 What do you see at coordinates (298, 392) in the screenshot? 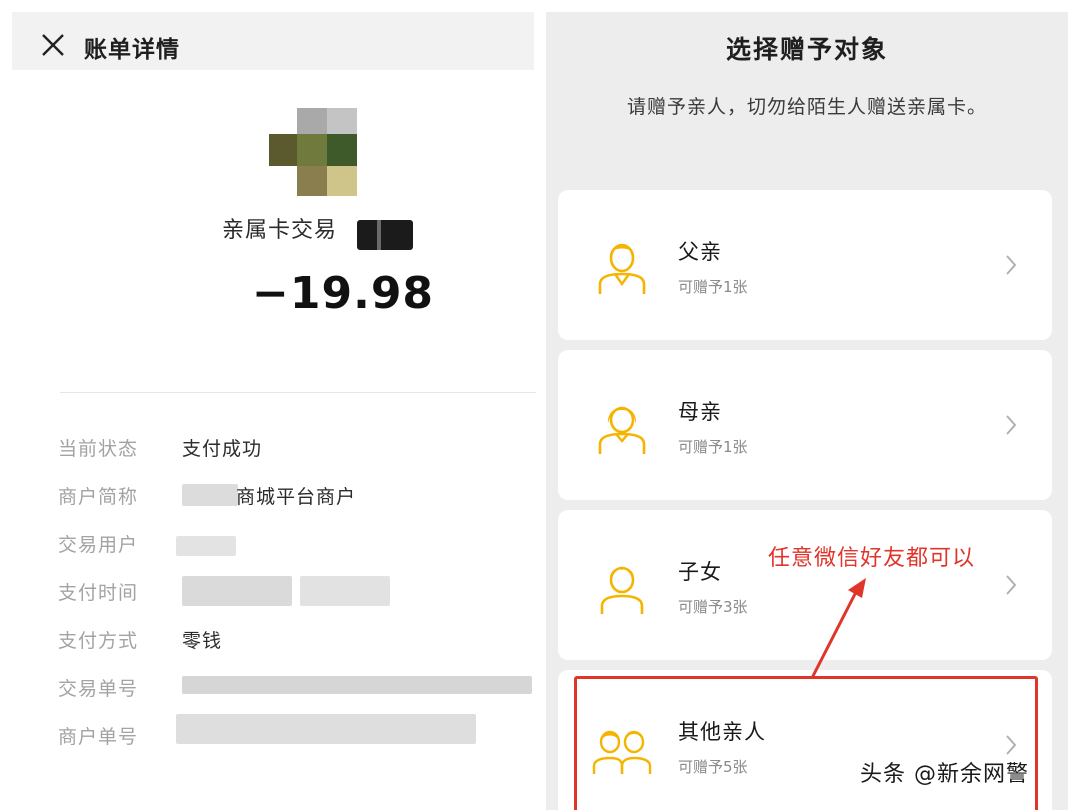
I see `divider` at bounding box center [298, 392].